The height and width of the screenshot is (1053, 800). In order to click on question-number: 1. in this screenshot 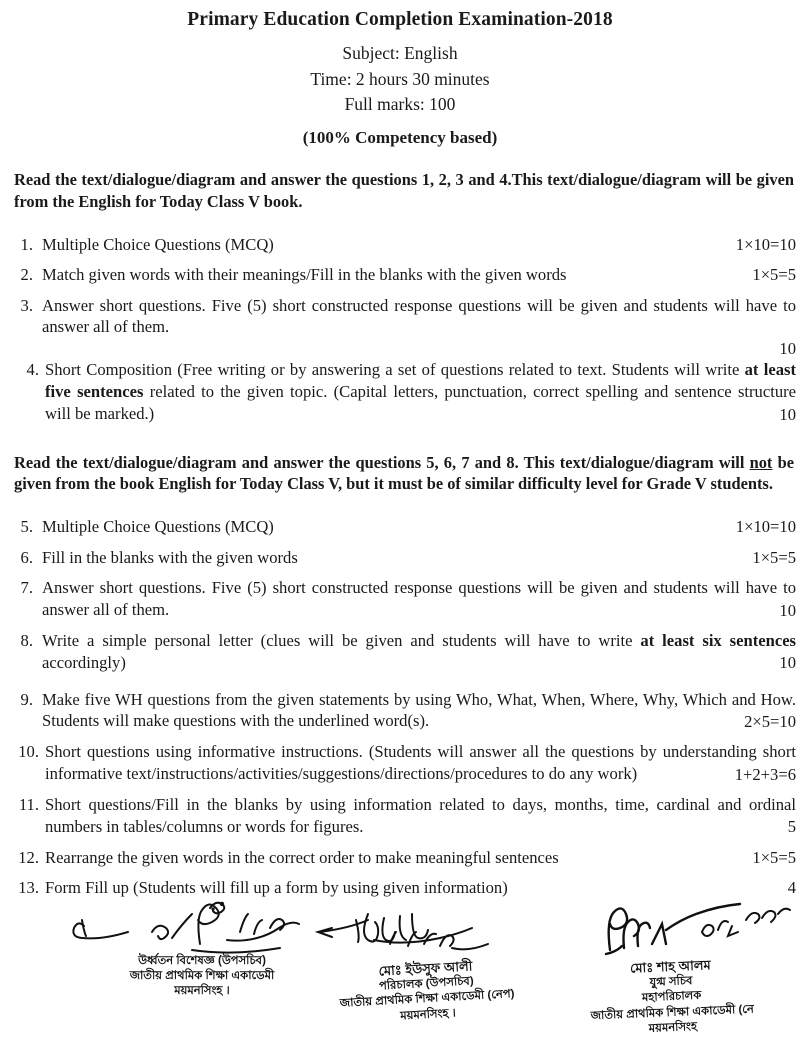, I will do `click(26, 244)`.